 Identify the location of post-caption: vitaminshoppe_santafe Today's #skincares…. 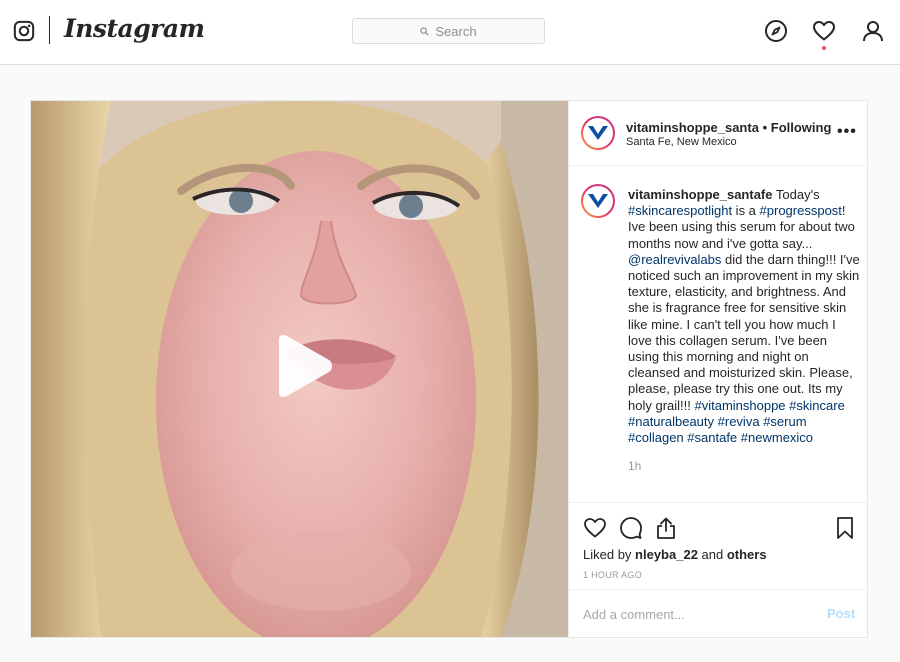
(744, 316).